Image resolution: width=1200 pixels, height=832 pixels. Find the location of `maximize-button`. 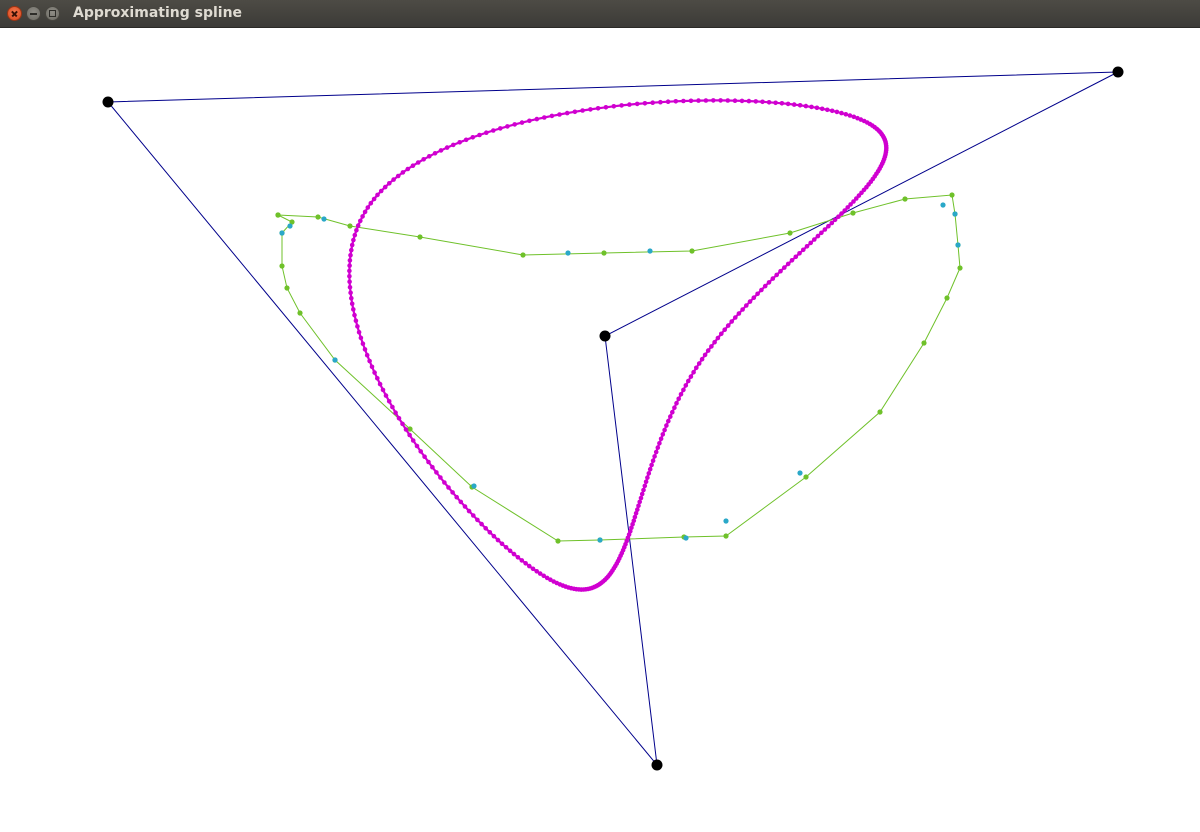

maximize-button is located at coordinates (52, 13).